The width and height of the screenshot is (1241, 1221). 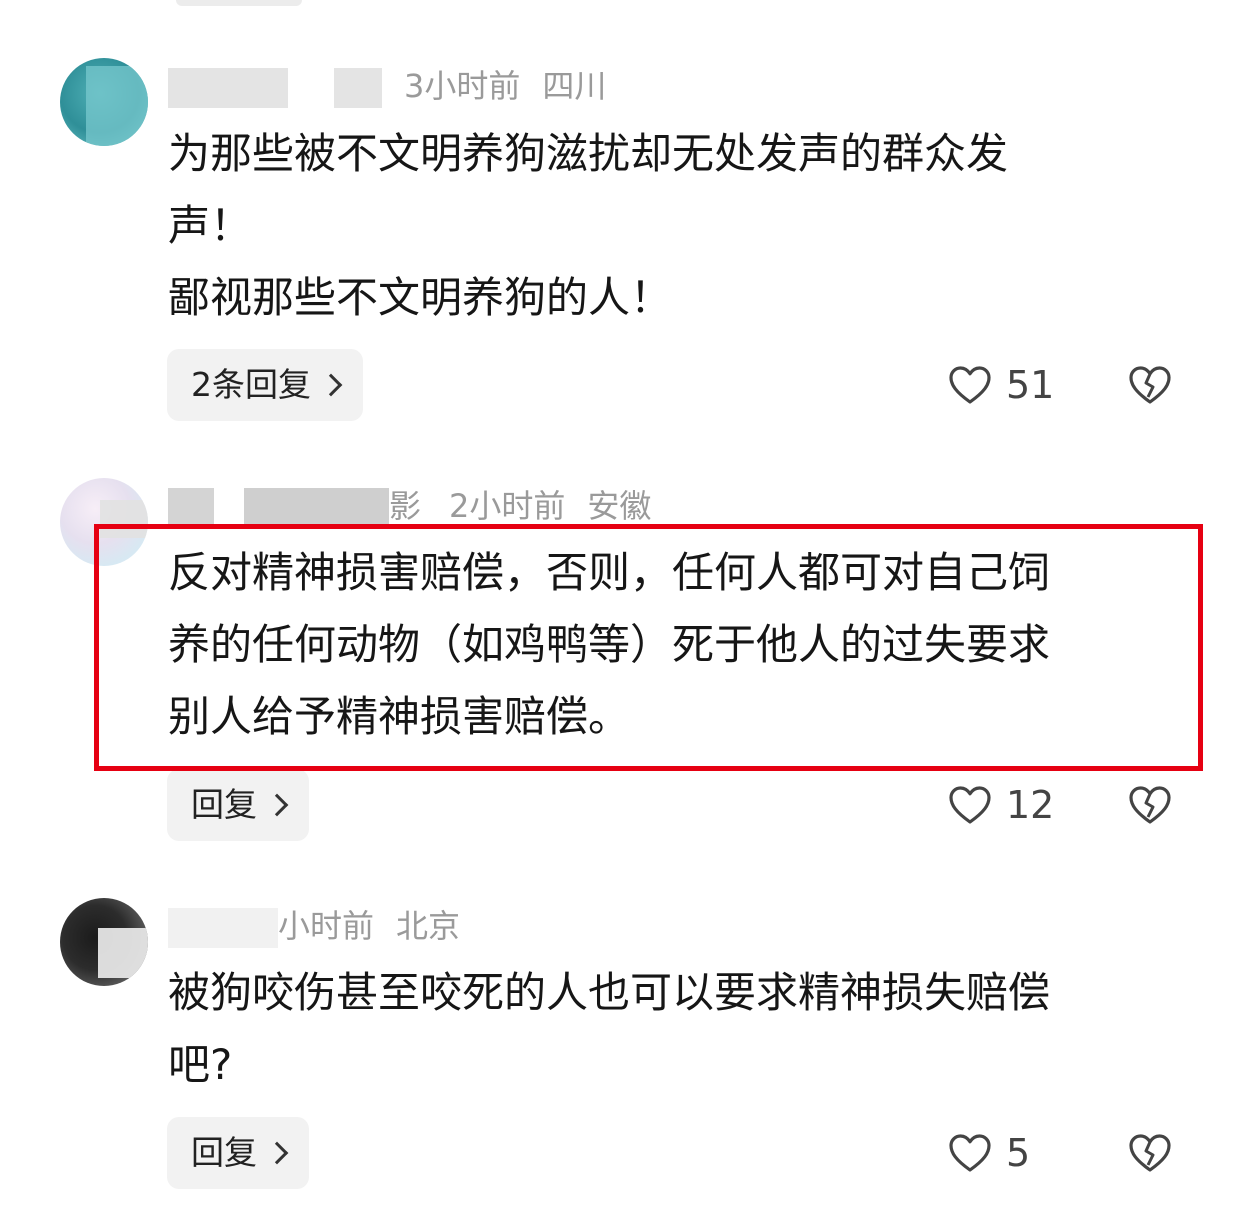 What do you see at coordinates (428, 926) in the screenshot?
I see `comment-location: 北京` at bounding box center [428, 926].